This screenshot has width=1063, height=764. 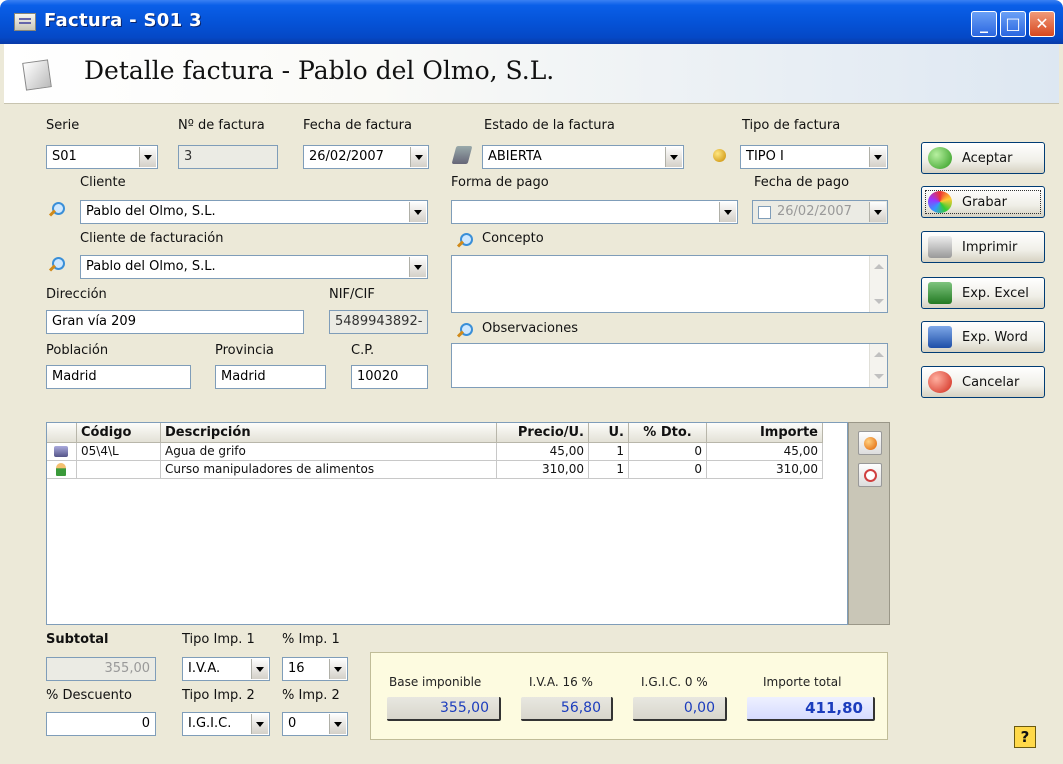 I want to click on concepto-scrollbar, so click(x=878, y=284).